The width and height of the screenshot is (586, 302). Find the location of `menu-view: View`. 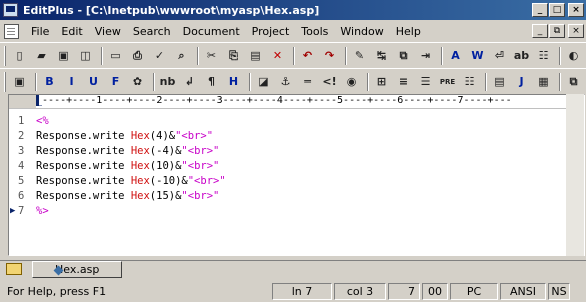

menu-view: View is located at coordinates (108, 31).